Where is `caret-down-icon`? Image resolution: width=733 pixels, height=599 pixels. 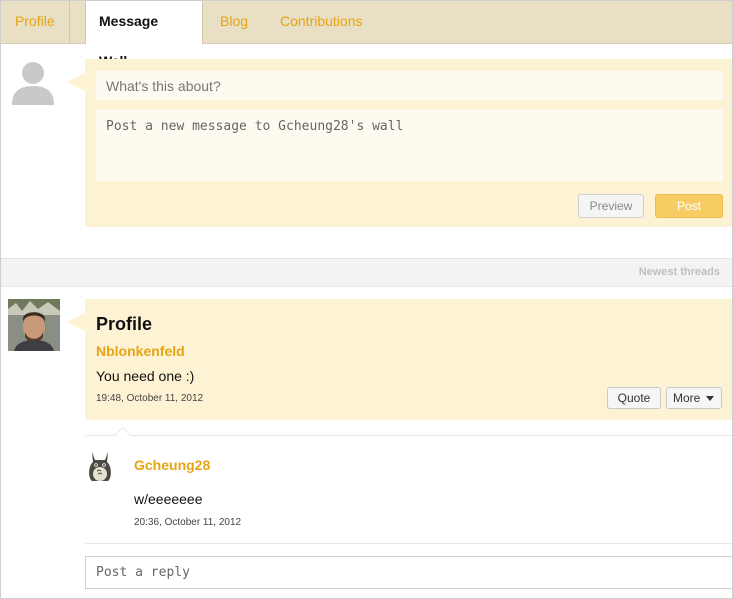
caret-down-icon is located at coordinates (710, 398).